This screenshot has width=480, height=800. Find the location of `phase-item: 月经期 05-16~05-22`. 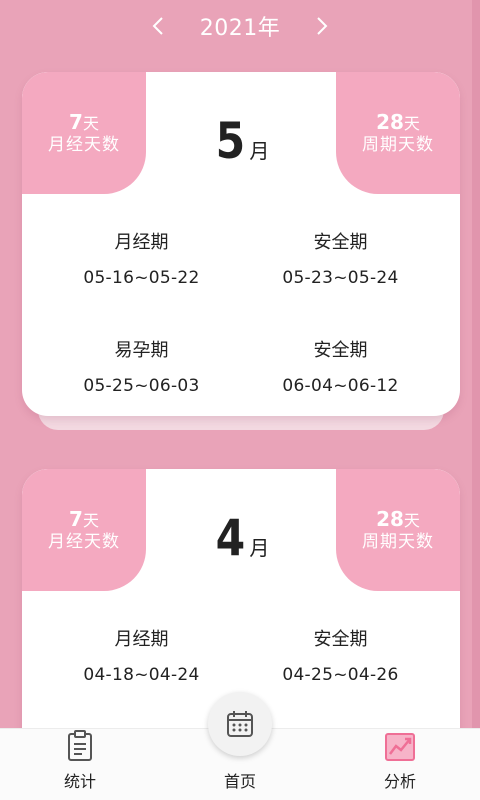

phase-item: 月经期 05-16~05-22 is located at coordinates (141, 282).